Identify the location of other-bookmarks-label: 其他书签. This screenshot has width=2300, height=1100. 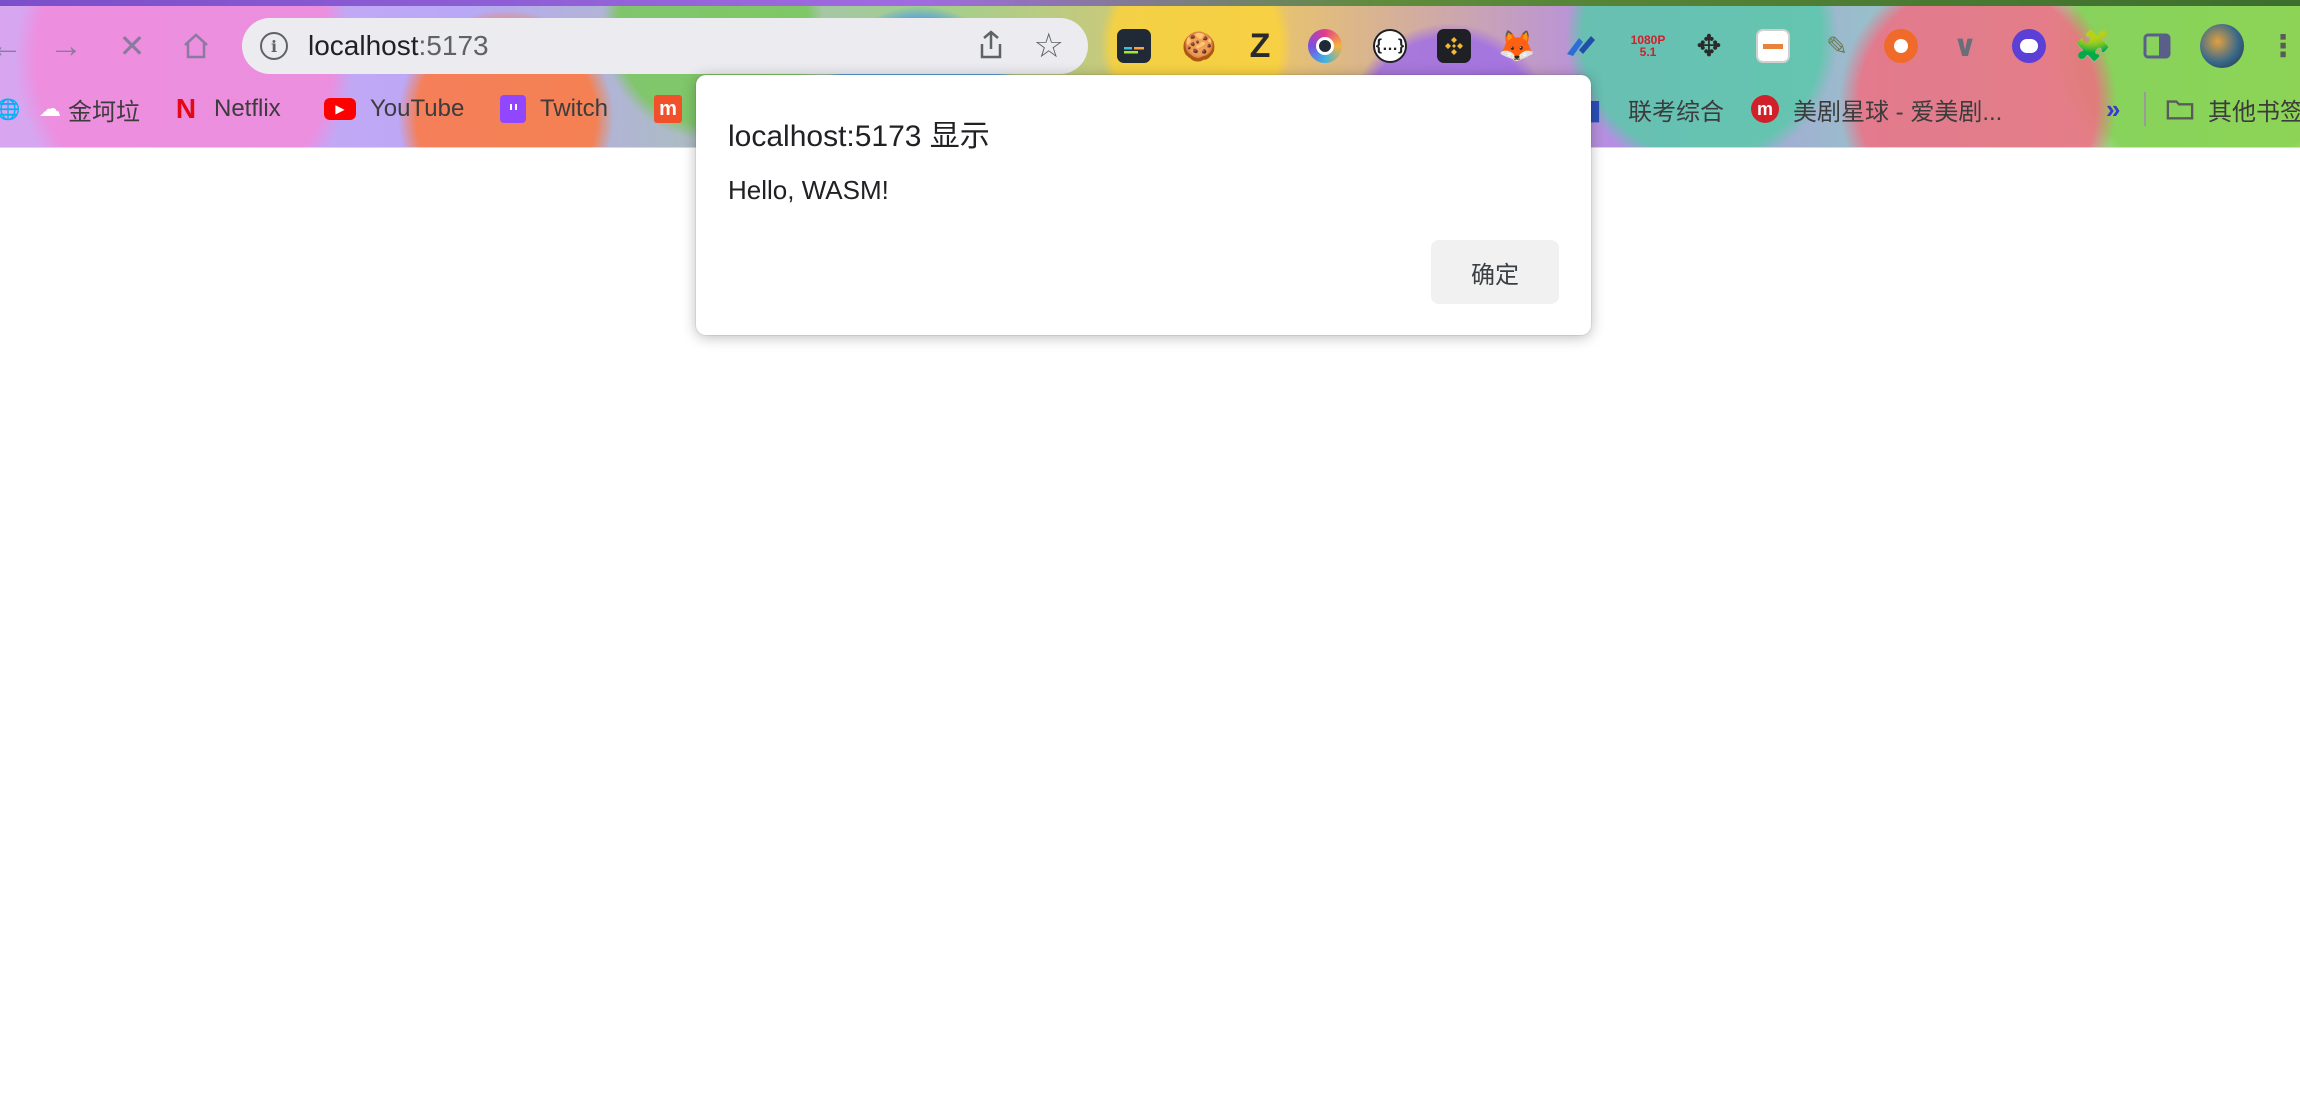
(2254, 112).